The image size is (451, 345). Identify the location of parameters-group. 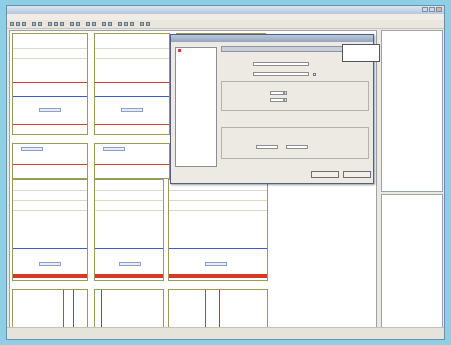
(295, 96).